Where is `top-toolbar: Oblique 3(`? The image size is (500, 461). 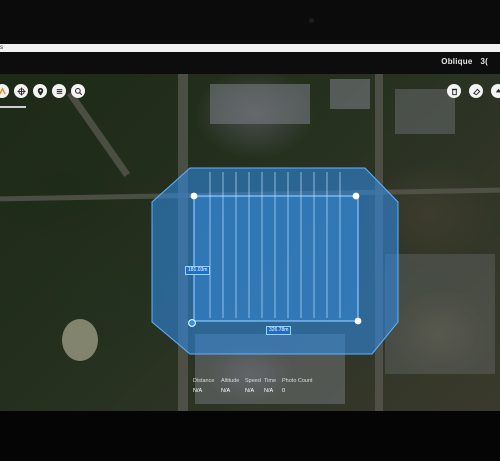 top-toolbar: Oblique 3( is located at coordinates (250, 63).